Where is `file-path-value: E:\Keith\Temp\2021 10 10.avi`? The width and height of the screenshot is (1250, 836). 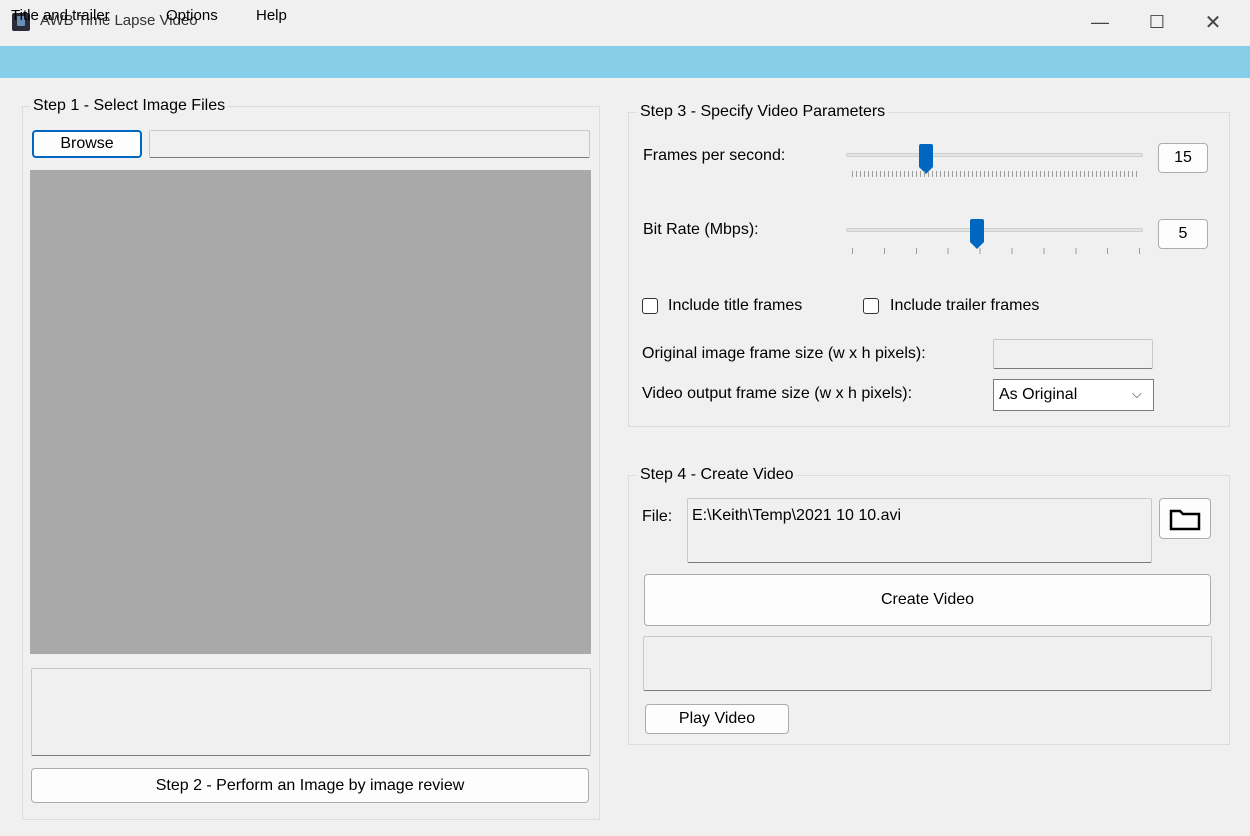 file-path-value: E:\Keith\Temp\2021 10 10.avi is located at coordinates (797, 515).